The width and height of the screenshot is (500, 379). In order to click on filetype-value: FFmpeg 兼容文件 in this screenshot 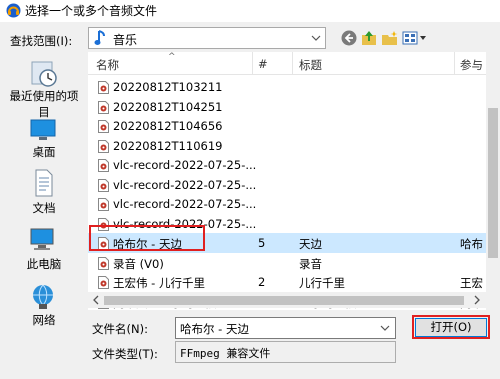, I will do `click(225, 353)`.